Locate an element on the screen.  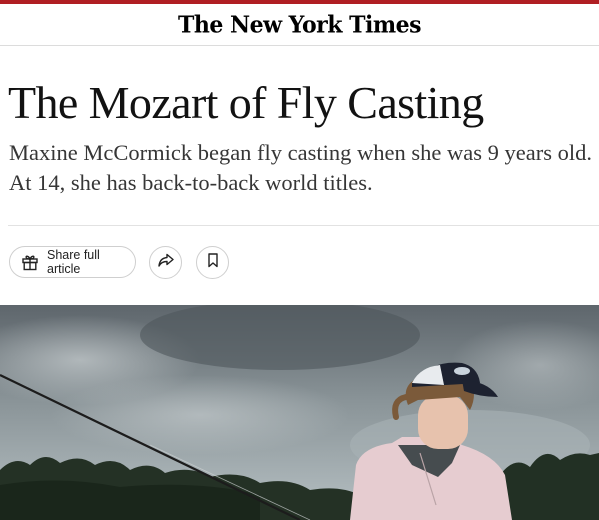
masthead: The New York Times is located at coordinates (299, 24).